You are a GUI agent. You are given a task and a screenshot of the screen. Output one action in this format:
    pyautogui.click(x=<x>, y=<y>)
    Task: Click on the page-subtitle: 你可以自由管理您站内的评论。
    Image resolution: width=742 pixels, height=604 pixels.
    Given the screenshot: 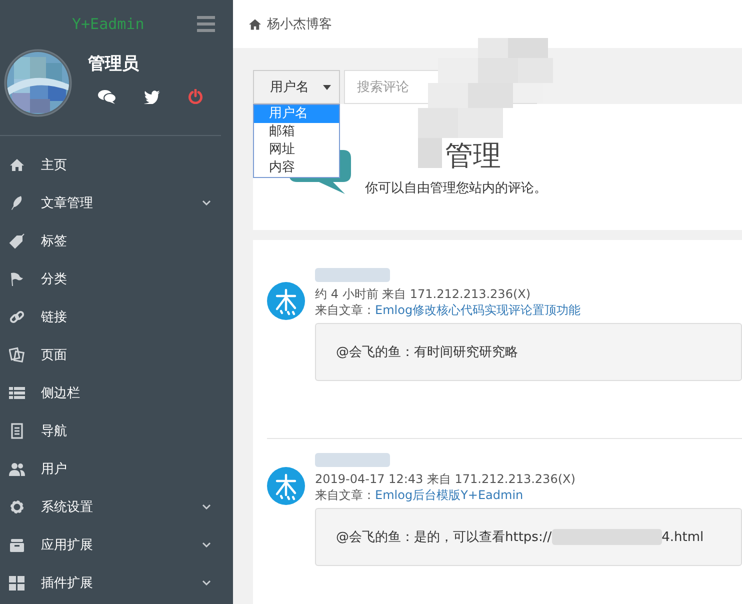 What is the action you would take?
    pyautogui.click(x=456, y=188)
    